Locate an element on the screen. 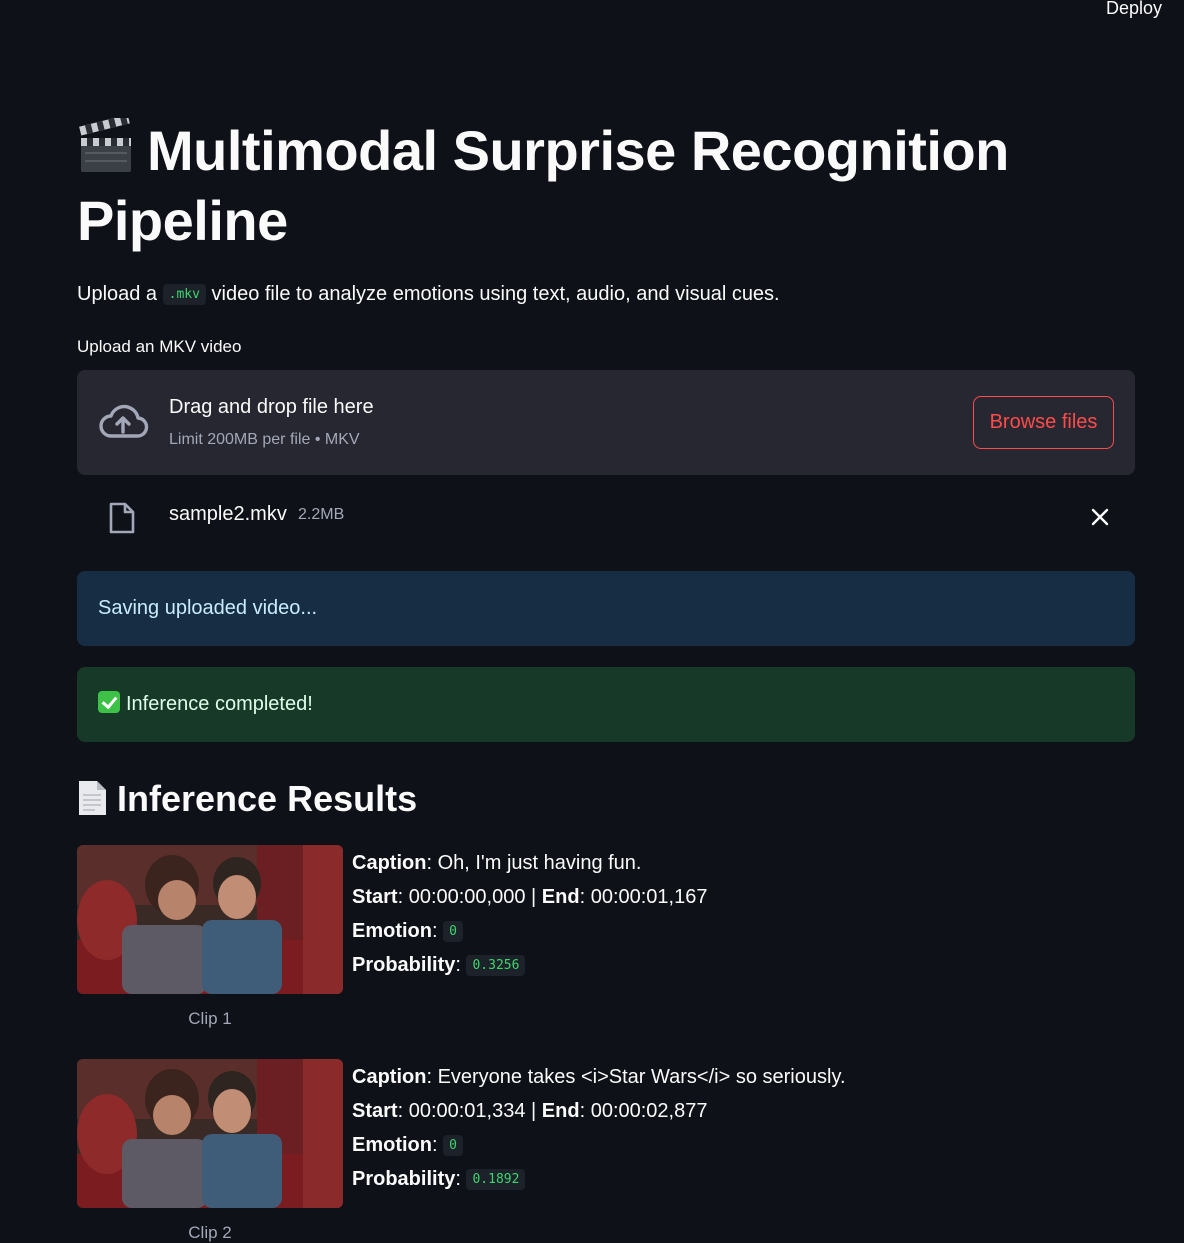 The image size is (1184, 1243). clip-label: Clip 1 is located at coordinates (210, 1018).